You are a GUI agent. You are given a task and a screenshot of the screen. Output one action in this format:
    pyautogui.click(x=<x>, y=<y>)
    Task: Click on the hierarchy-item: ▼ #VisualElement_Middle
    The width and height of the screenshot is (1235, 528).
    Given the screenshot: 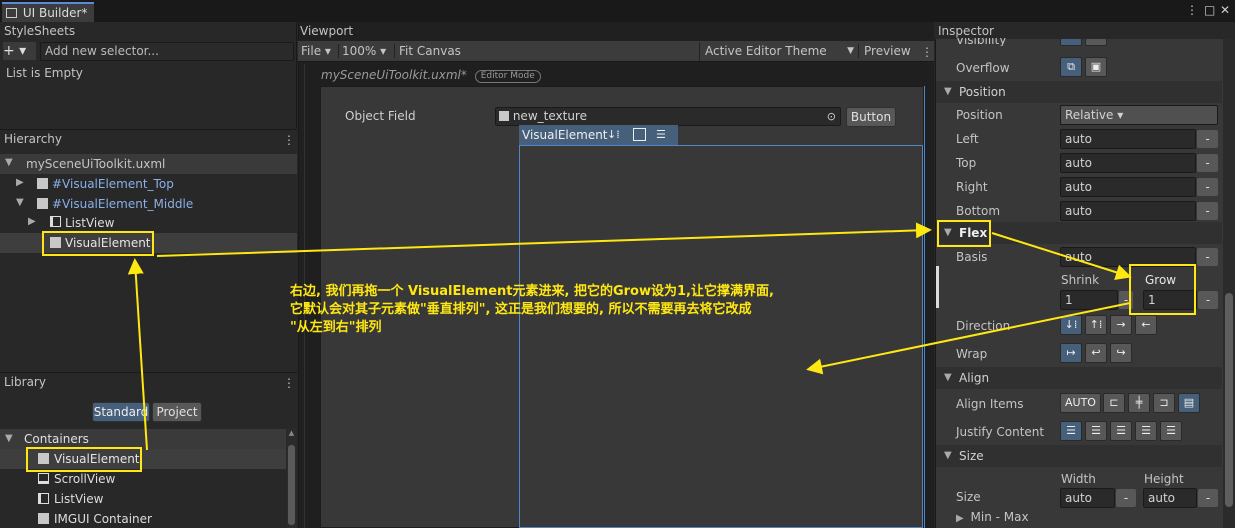 What is the action you would take?
    pyautogui.click(x=148, y=204)
    